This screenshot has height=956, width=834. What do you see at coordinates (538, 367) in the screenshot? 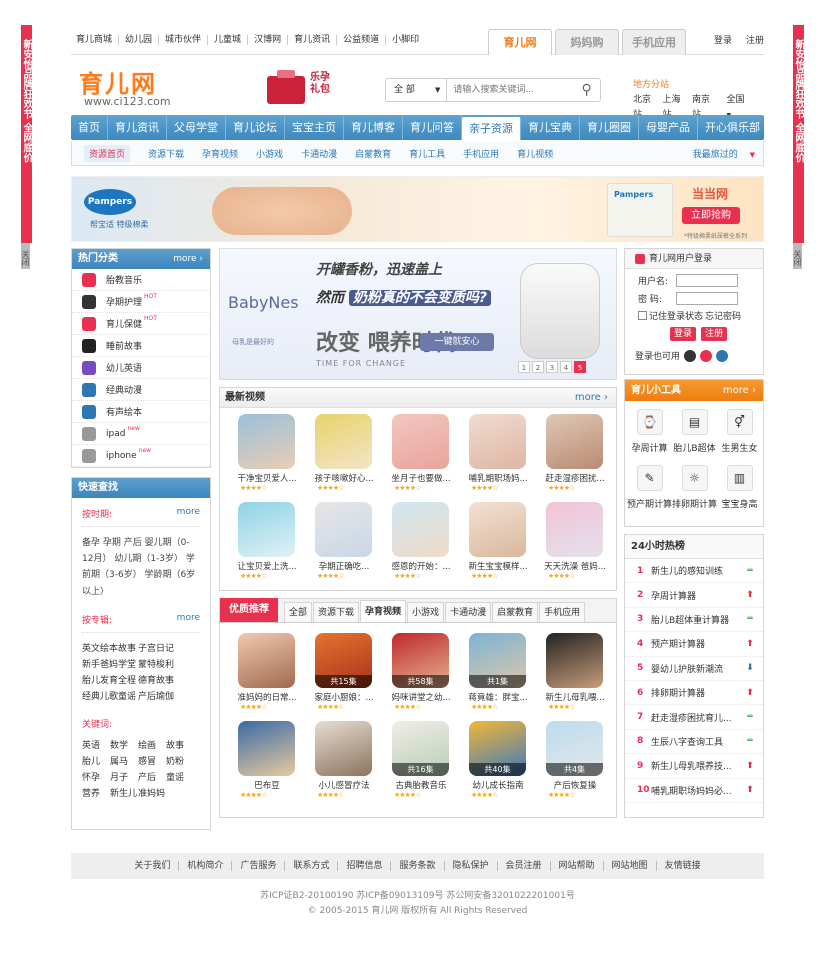
I see `carousel-page: 2` at bounding box center [538, 367].